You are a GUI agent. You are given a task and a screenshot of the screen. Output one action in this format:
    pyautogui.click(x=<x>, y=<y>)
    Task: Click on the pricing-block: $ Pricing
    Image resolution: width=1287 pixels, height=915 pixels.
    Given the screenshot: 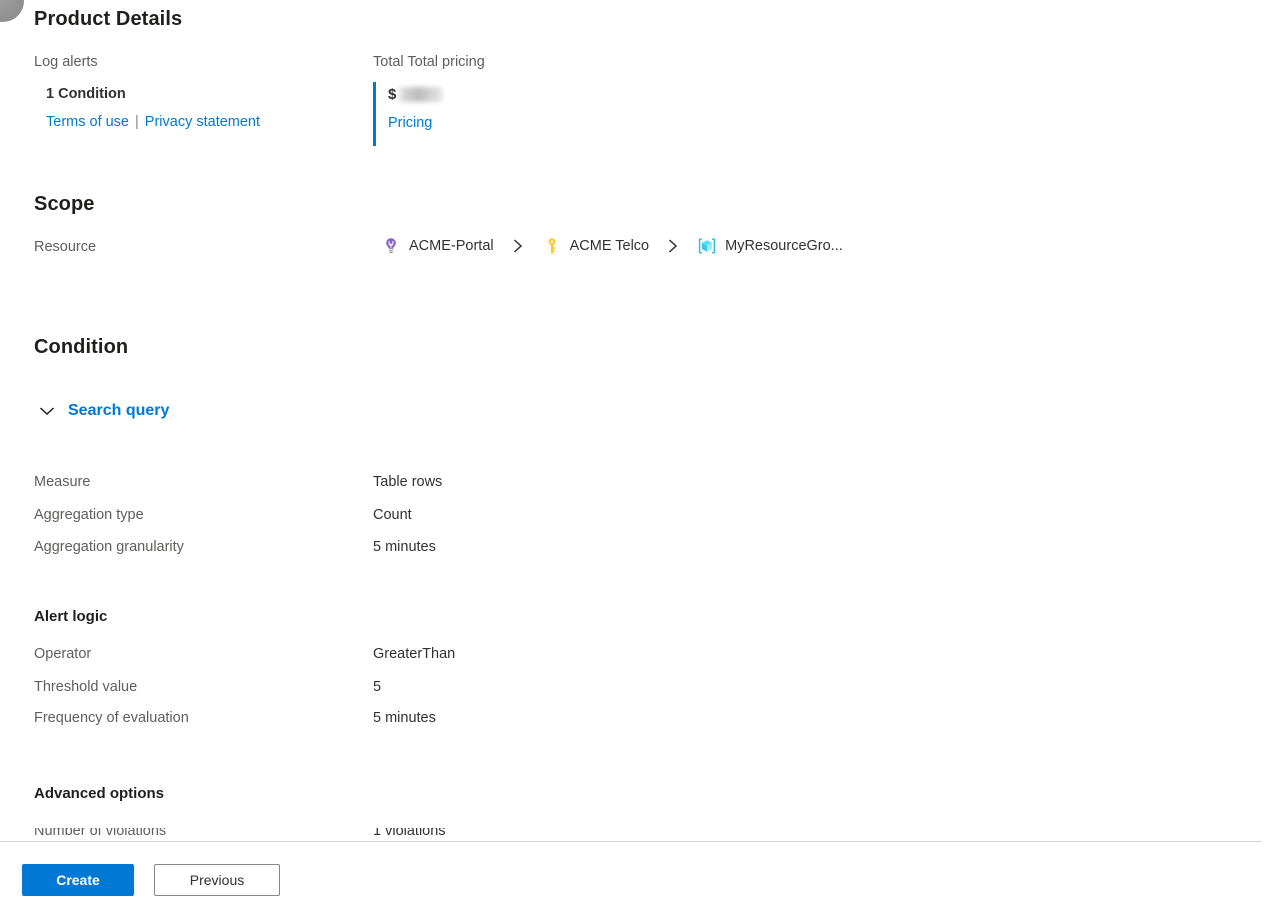 What is the action you would take?
    pyautogui.click(x=408, y=114)
    